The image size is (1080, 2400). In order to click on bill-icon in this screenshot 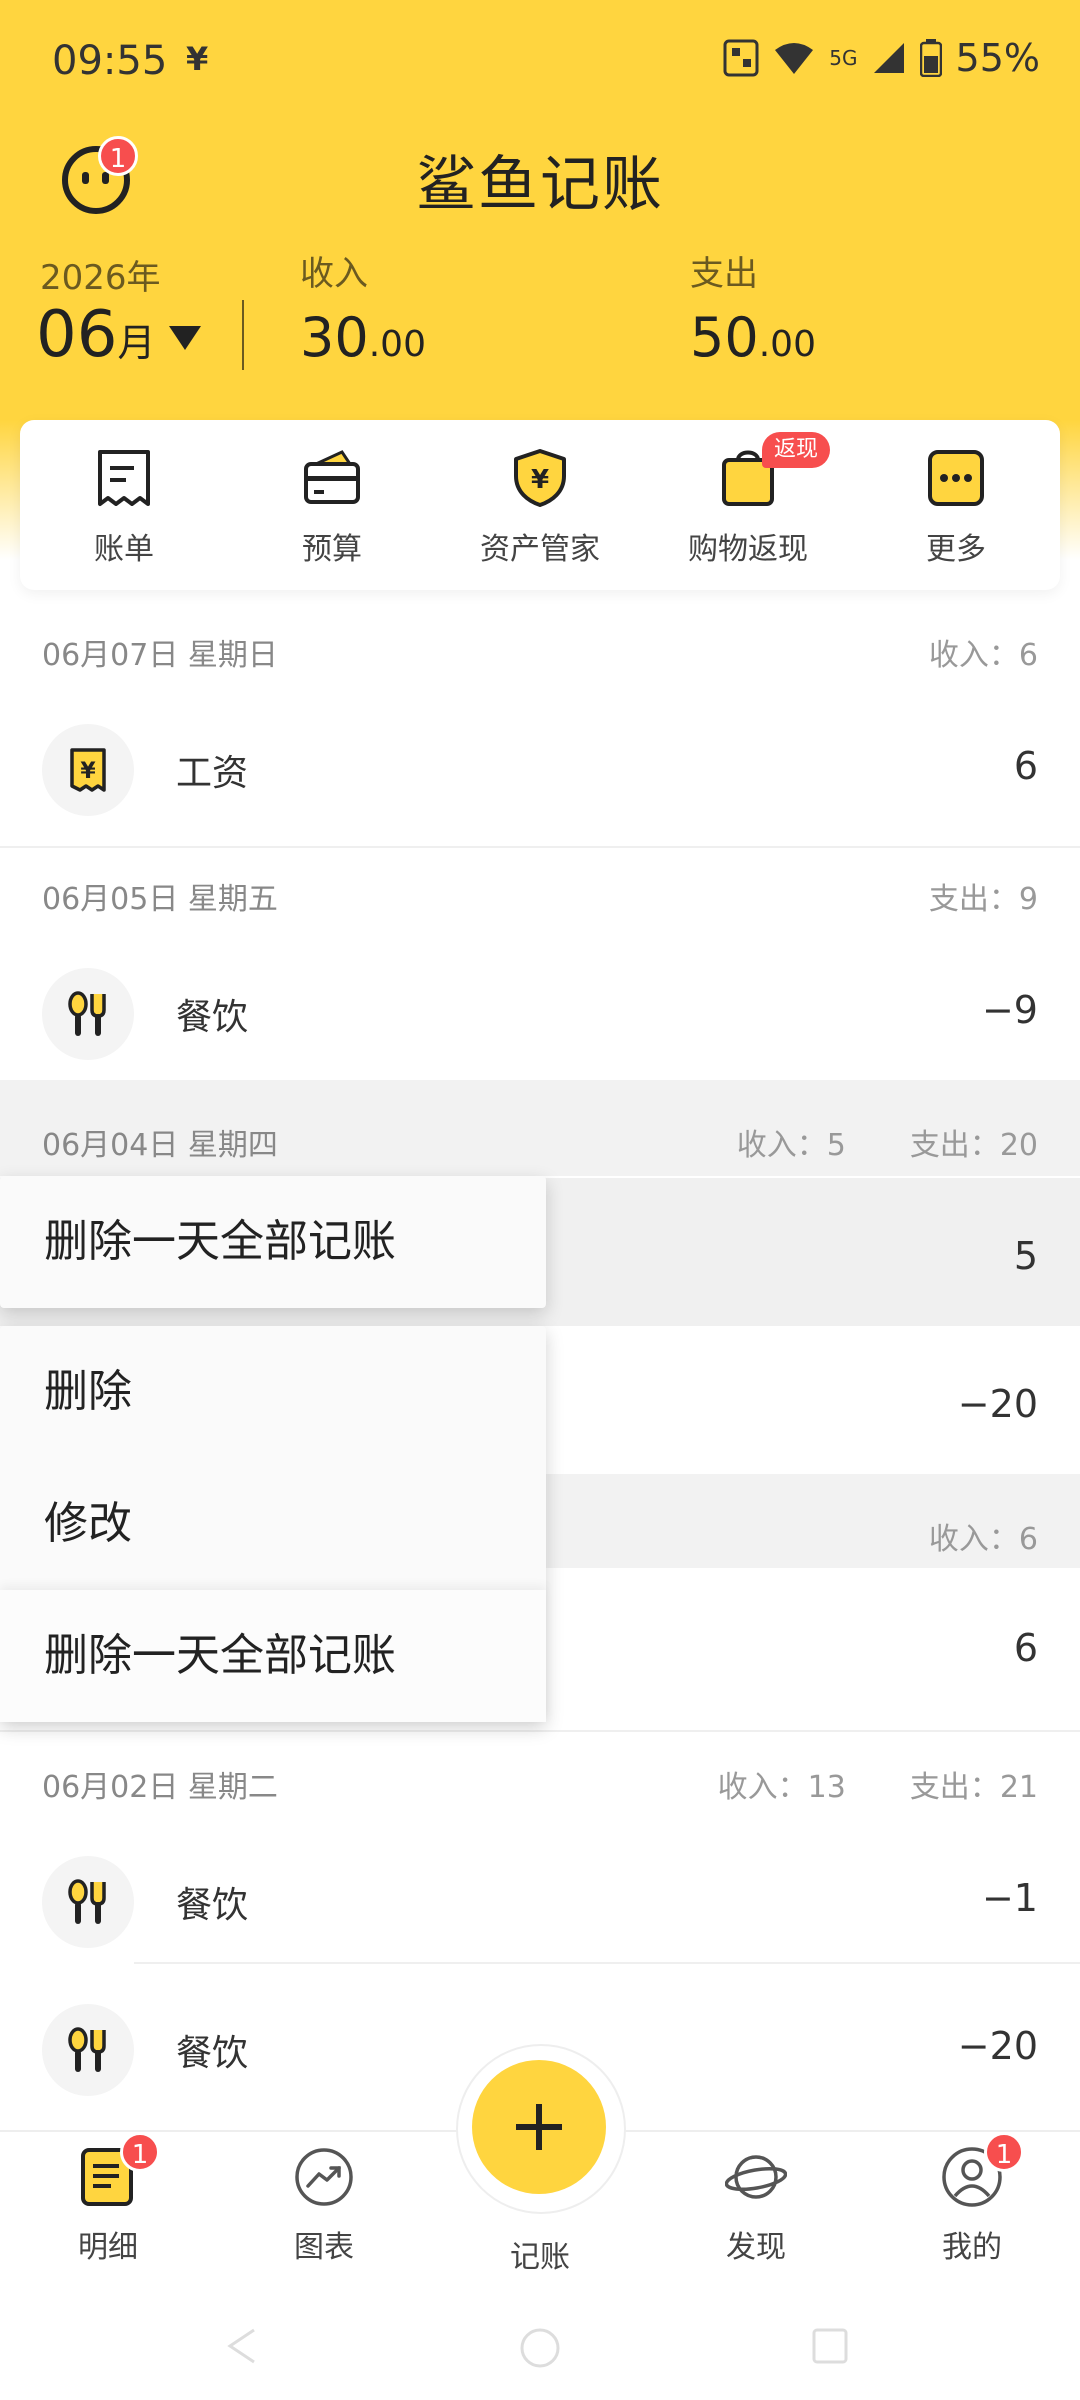, I will do `click(124, 478)`.